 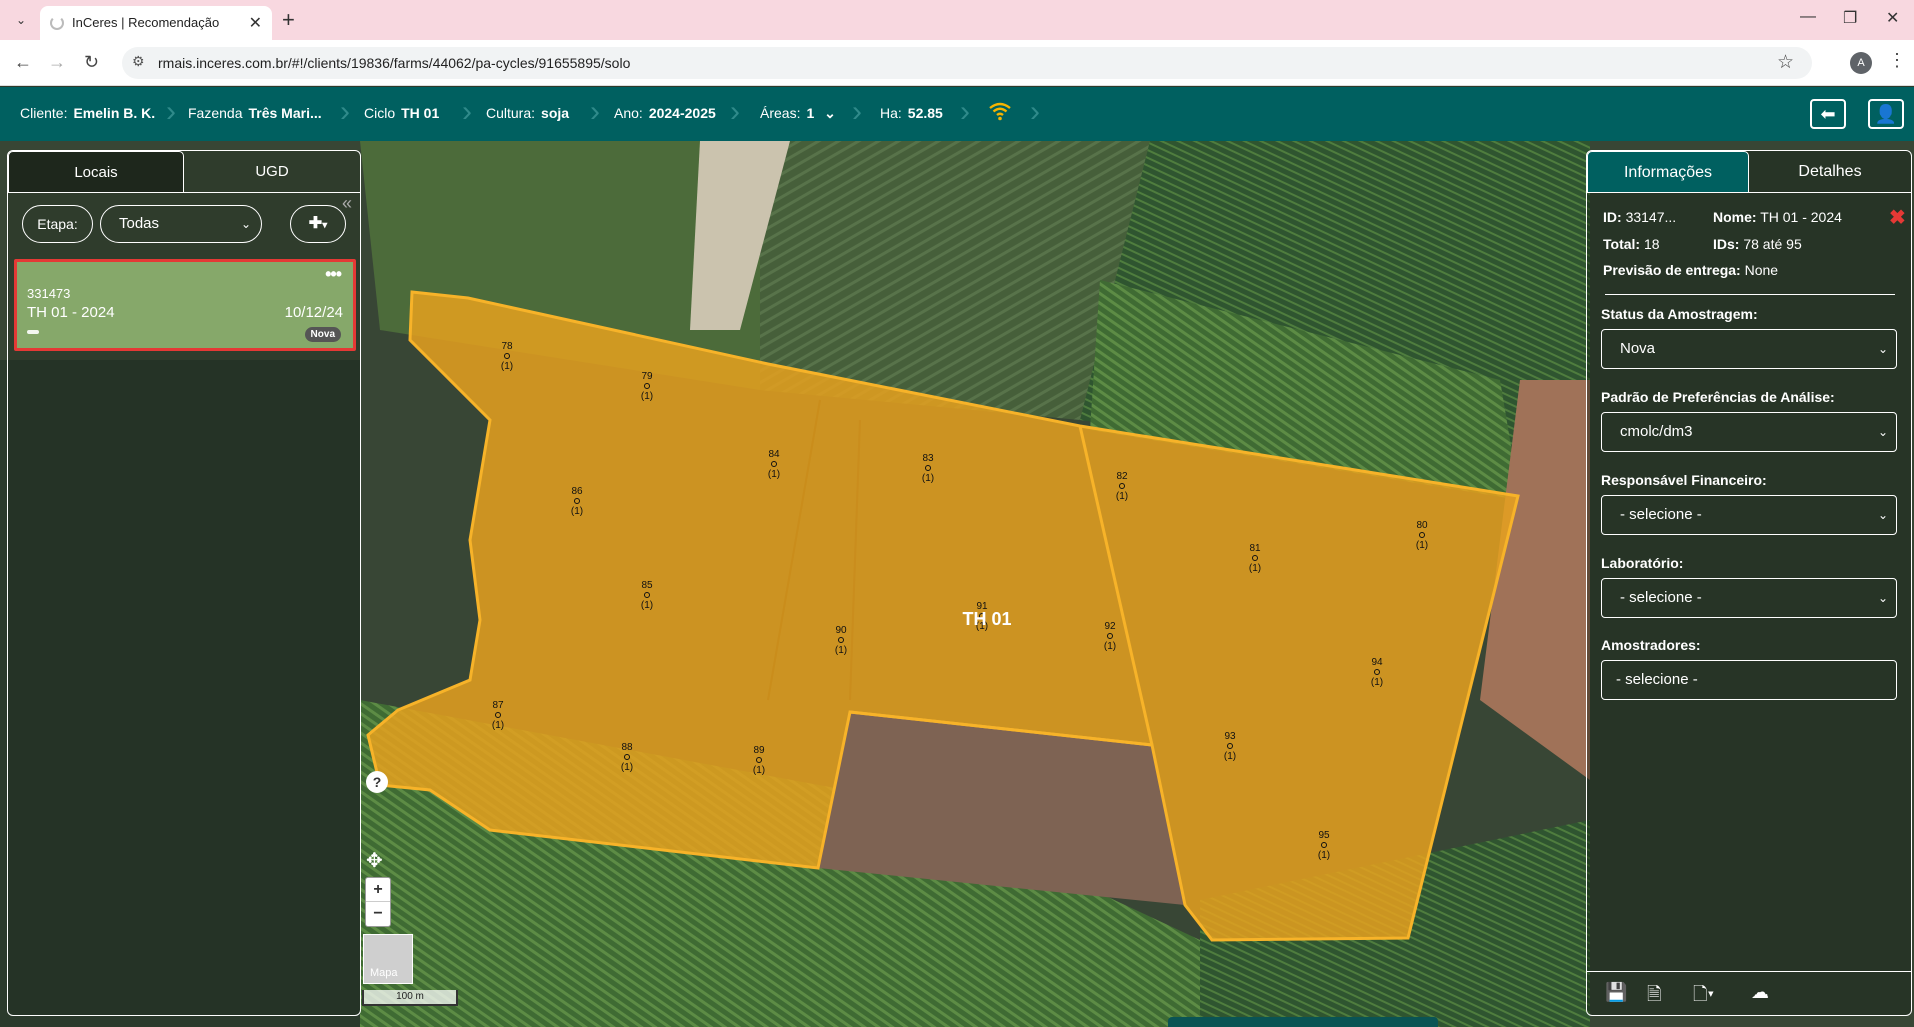 I want to click on excel-file-icon: 🗎, so click(x=1654, y=997).